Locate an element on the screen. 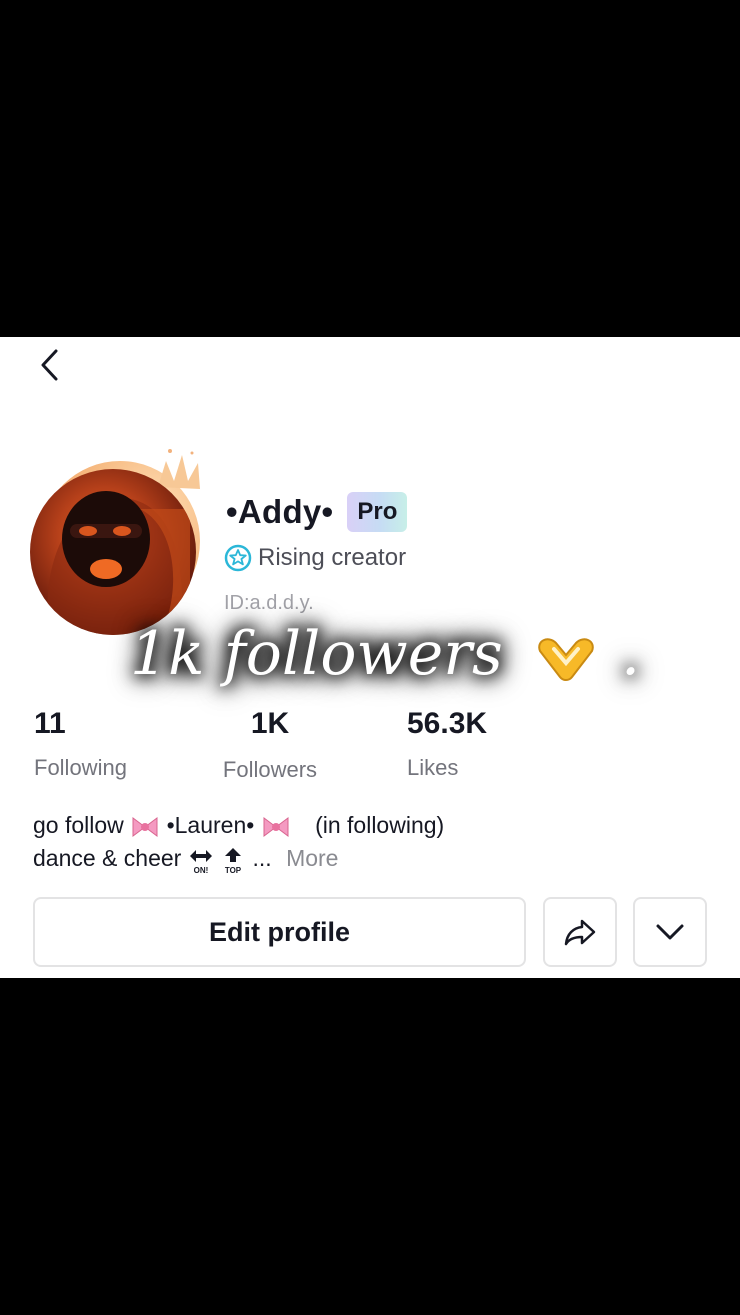  star-badge-icon is located at coordinates (238, 558).